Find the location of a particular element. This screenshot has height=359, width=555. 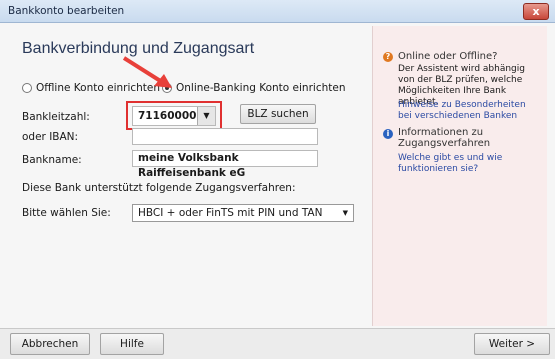

sidebar-info-title: Informationen zu Zugangsverfahren is located at coordinates (444, 138).